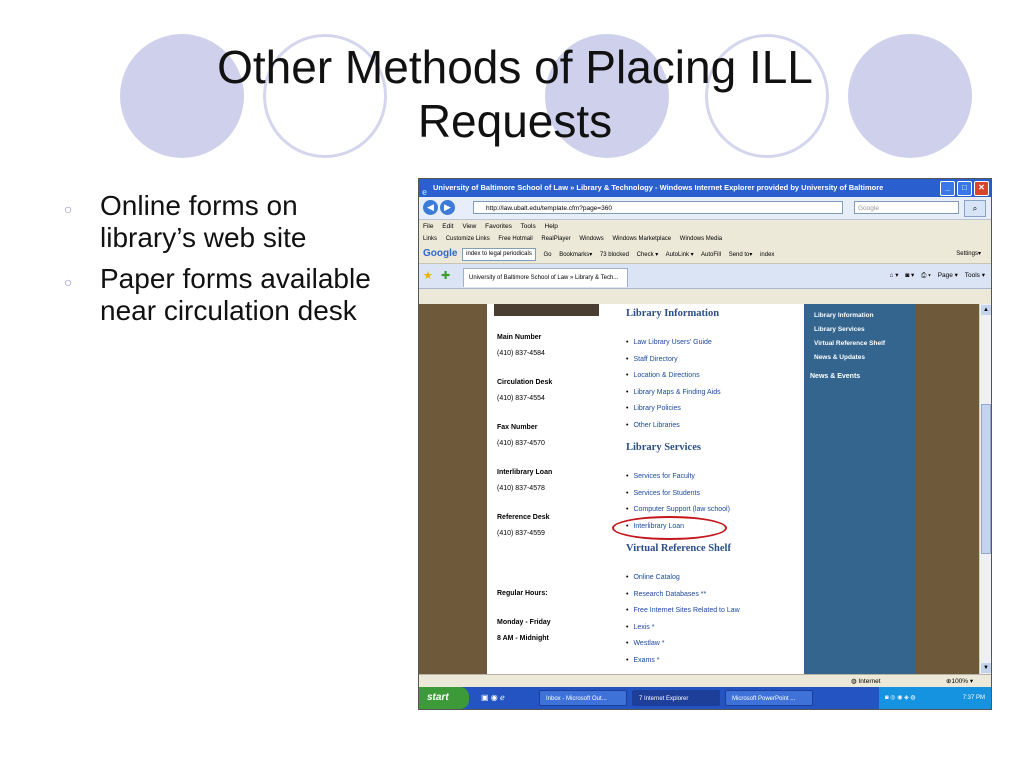  What do you see at coordinates (906, 207) in the screenshot?
I see `search-input: Google` at bounding box center [906, 207].